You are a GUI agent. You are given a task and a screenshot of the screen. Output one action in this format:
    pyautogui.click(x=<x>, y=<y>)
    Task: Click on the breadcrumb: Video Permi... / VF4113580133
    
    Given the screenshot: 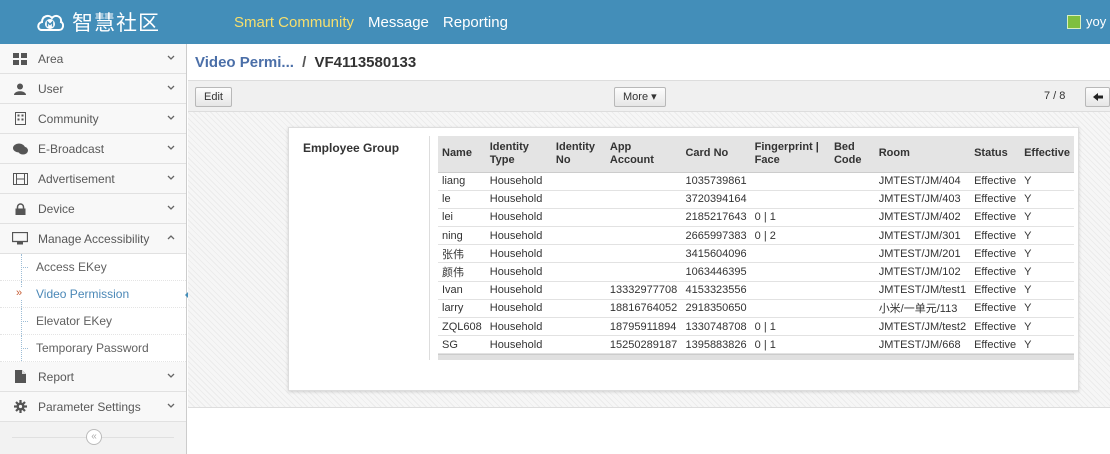 What is the action you would take?
    pyautogui.click(x=305, y=62)
    